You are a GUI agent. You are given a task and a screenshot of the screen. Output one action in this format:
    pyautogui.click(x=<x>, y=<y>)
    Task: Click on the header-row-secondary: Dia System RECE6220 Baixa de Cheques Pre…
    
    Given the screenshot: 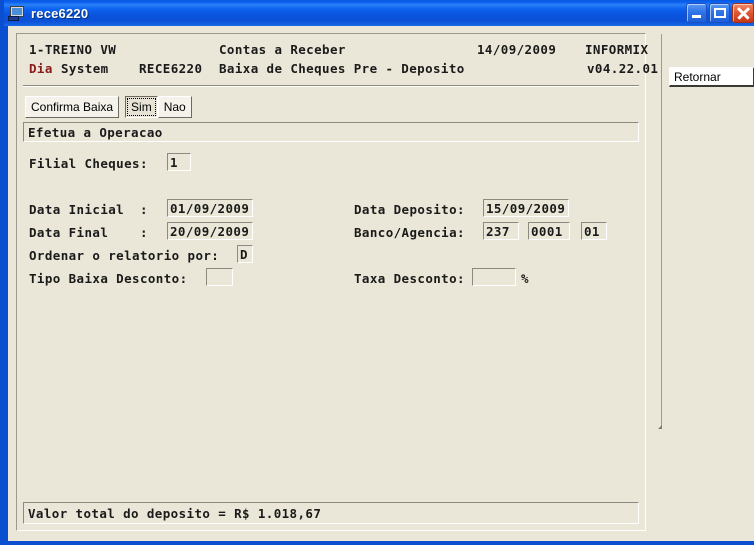 What is the action you would take?
    pyautogui.click(x=337, y=71)
    